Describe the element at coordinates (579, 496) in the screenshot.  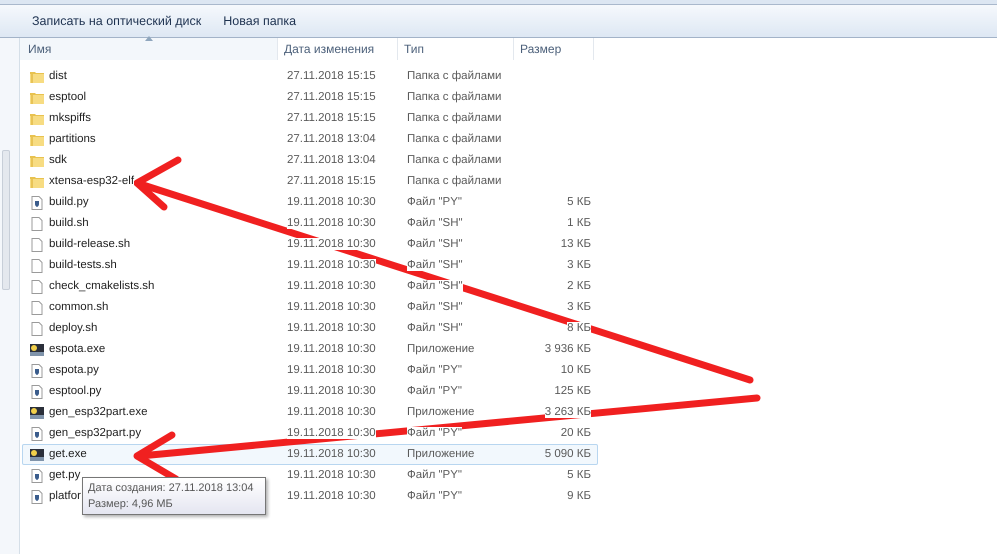
I see `table-cell: 9 КБ` at that location.